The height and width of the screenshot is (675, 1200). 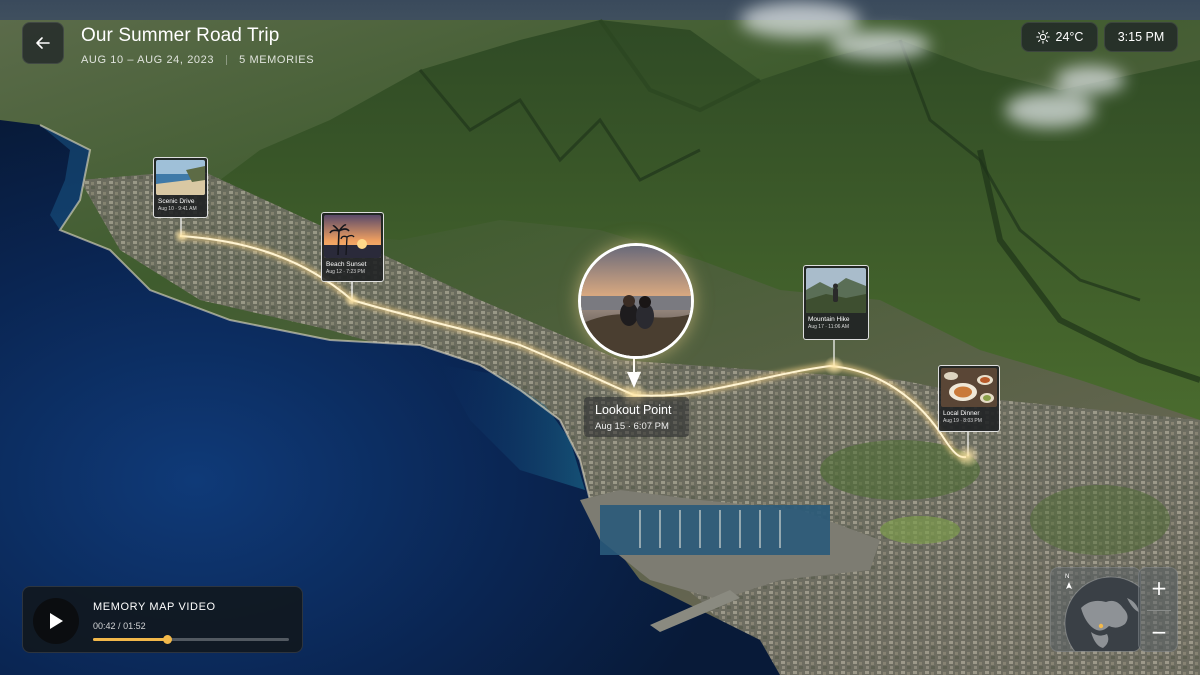 I want to click on current-time: 3:15 PM, so click(x=1141, y=37).